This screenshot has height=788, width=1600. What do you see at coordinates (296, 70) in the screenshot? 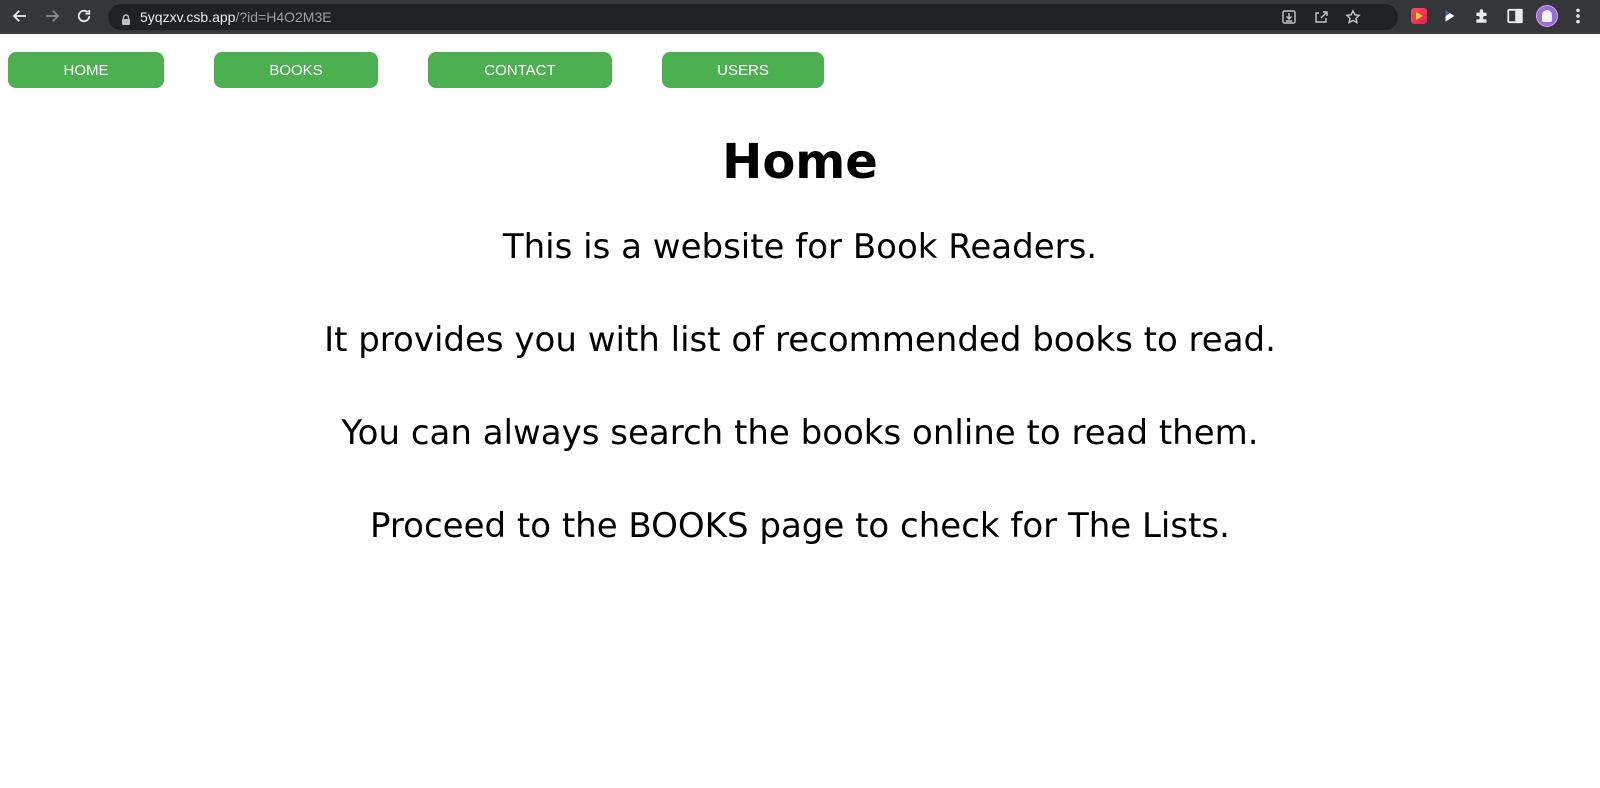
I see `nav-books-button: BOOKS` at bounding box center [296, 70].